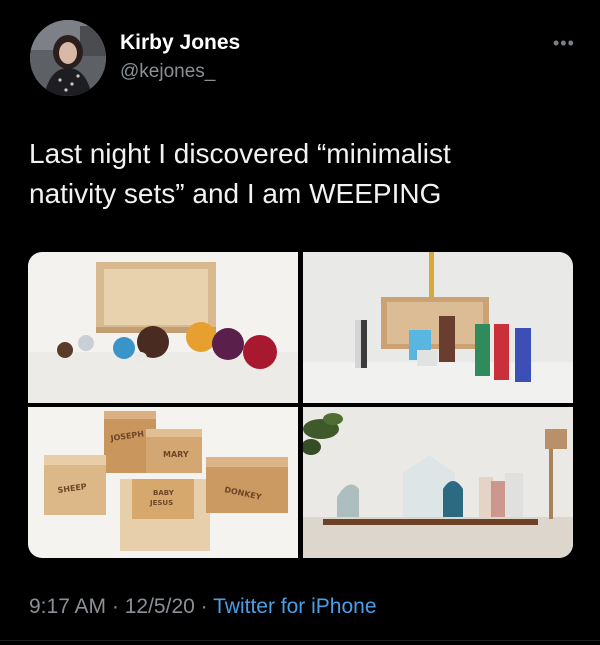 The width and height of the screenshot is (600, 645). What do you see at coordinates (176, 454) in the screenshot?
I see `block-label-mary: MARY` at bounding box center [176, 454].